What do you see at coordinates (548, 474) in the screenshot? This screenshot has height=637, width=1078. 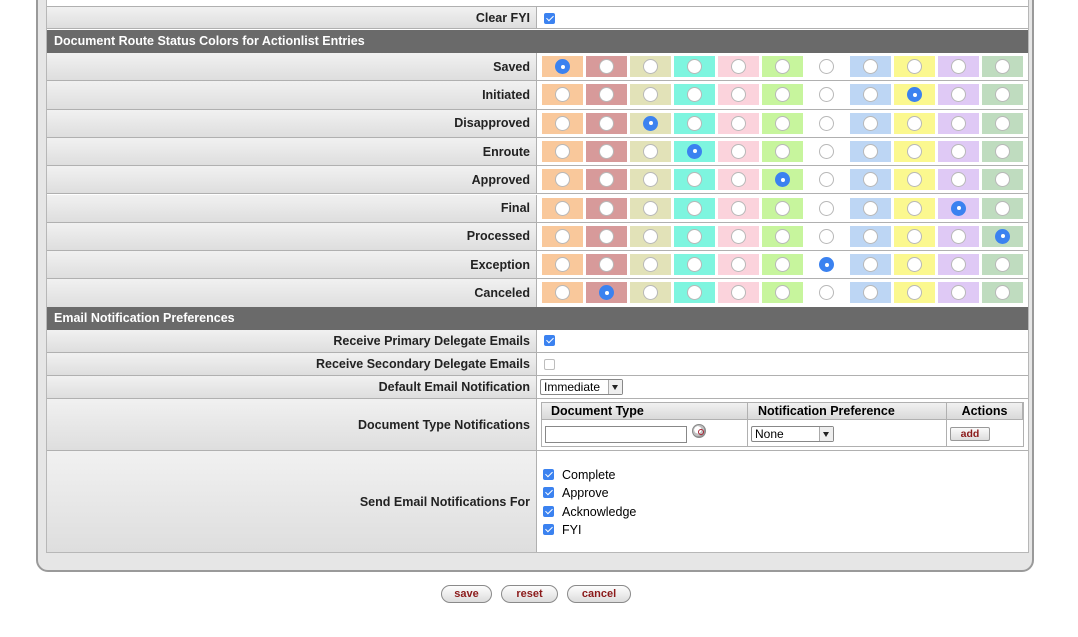 I see `complete-checkbox` at bounding box center [548, 474].